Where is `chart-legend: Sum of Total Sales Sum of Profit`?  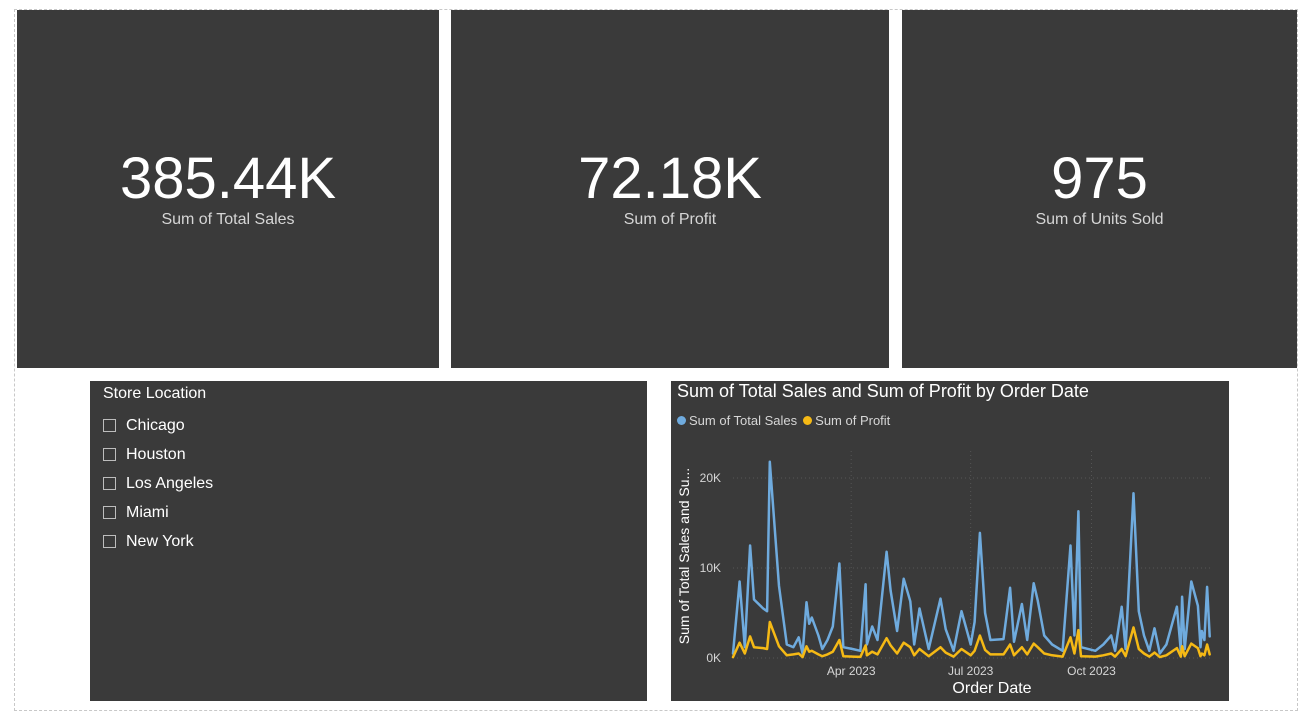
chart-legend: Sum of Total Sales Sum of Profit is located at coordinates (786, 420).